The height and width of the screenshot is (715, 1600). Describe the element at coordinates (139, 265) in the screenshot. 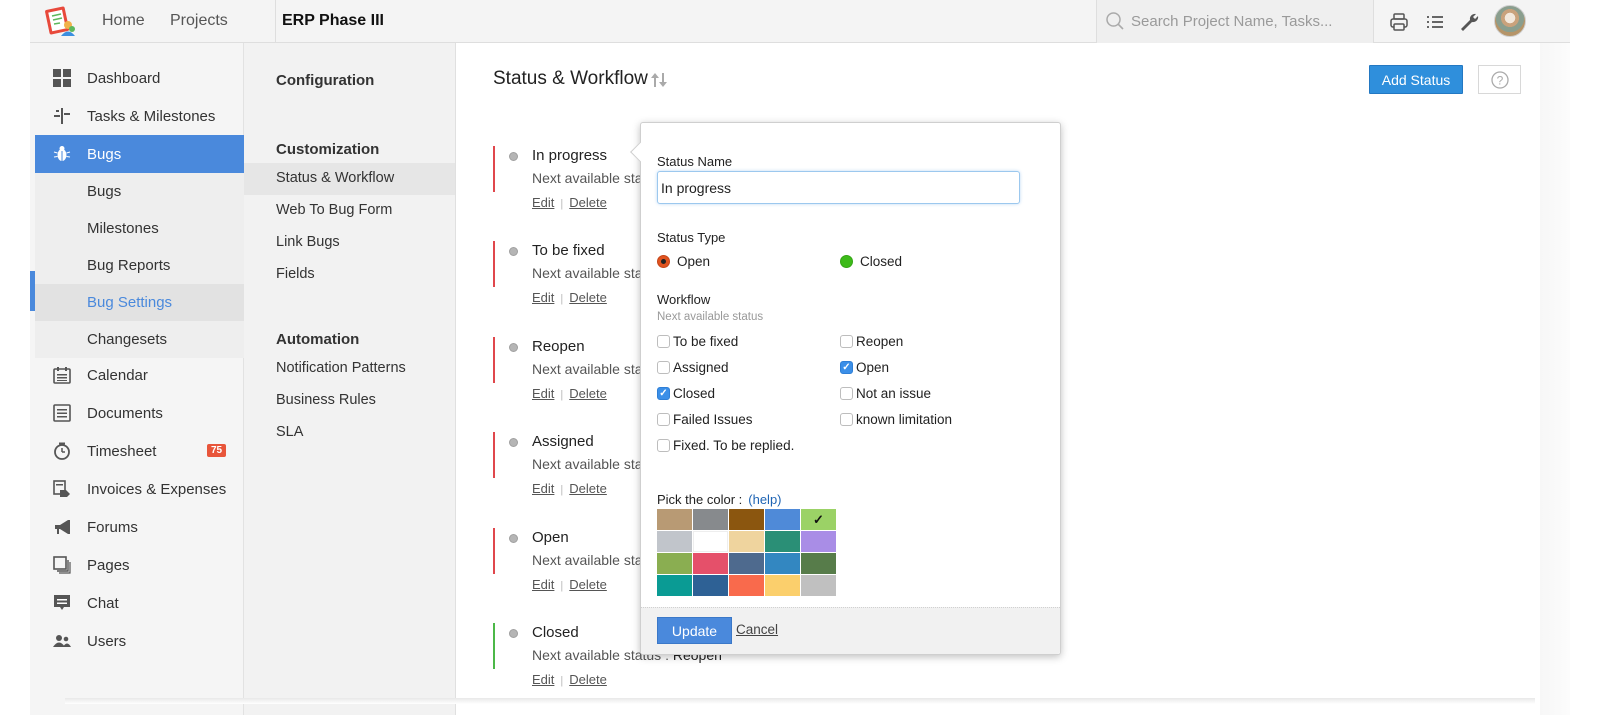

I see `sidebar-sub-bug-reports: Bug Reports` at that location.